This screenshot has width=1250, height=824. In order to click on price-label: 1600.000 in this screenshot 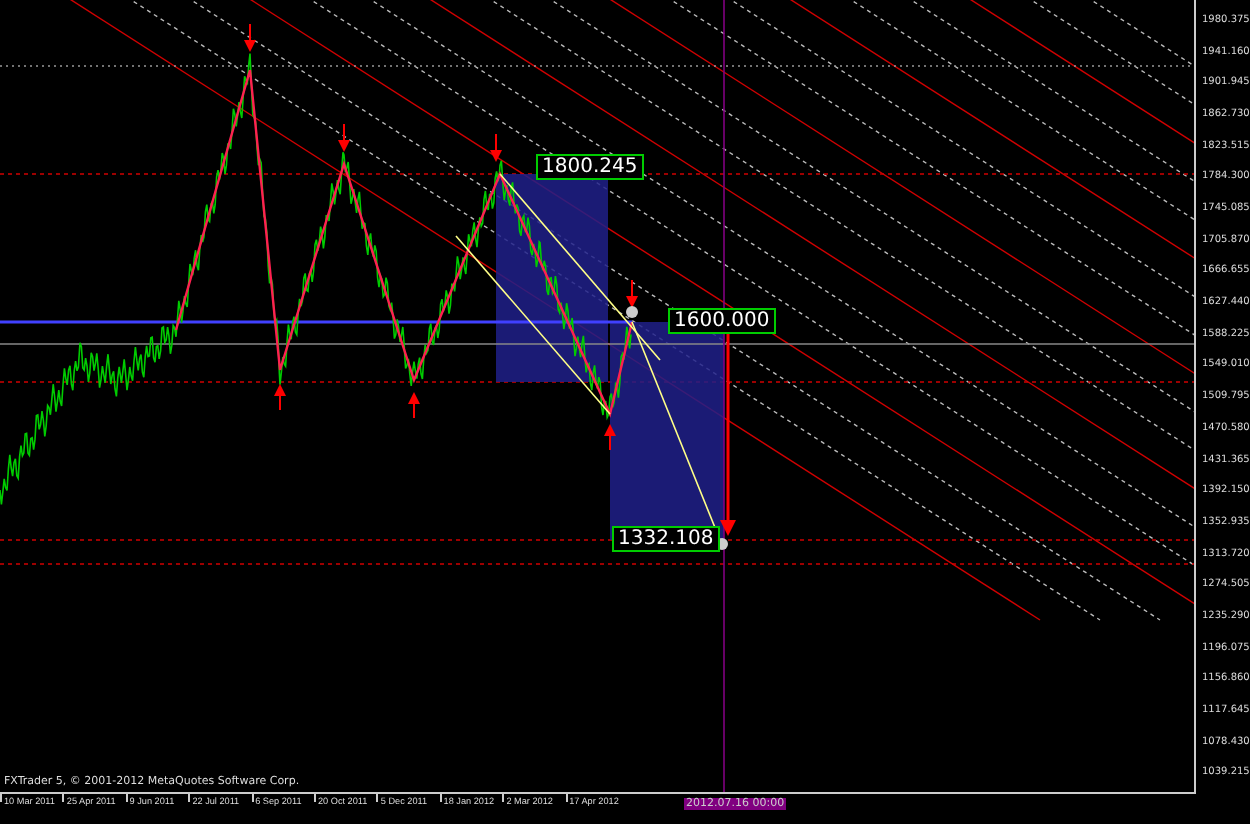, I will do `click(722, 321)`.